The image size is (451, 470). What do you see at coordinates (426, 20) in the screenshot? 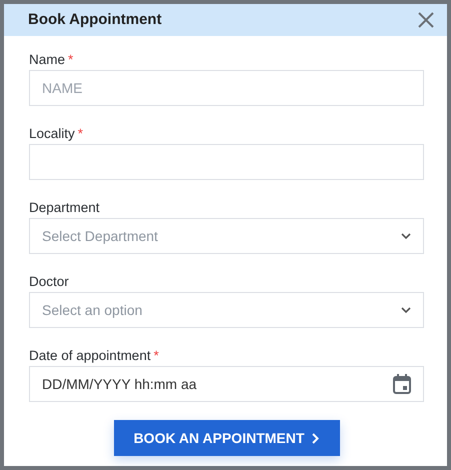
I see `close-icon` at bounding box center [426, 20].